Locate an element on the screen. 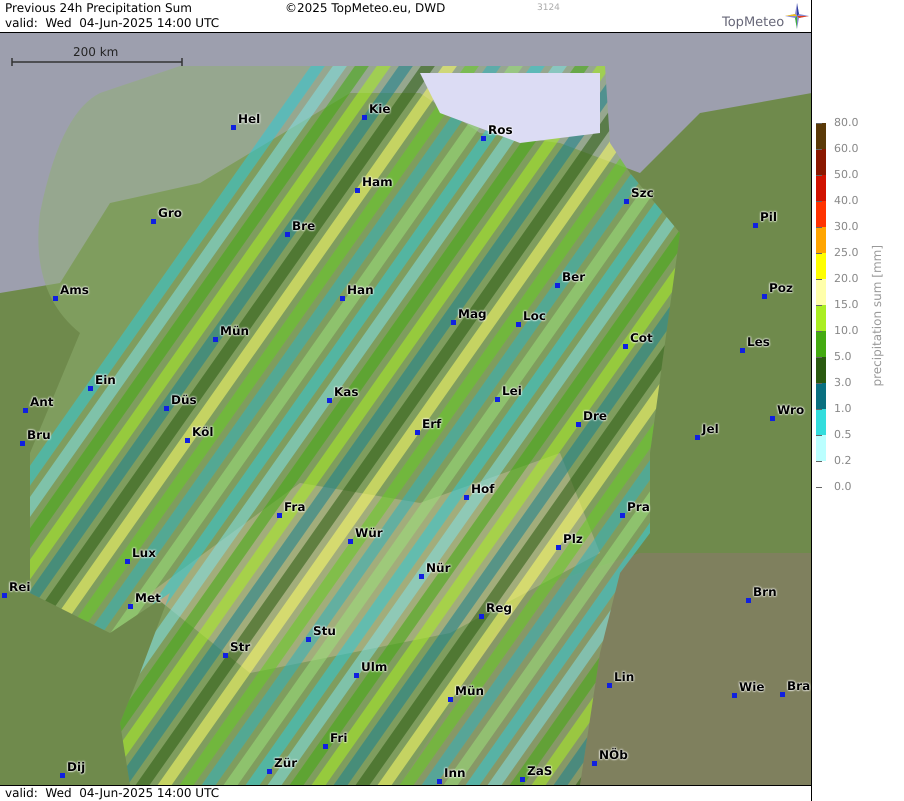 This screenshot has height=801, width=904. city-label: Köl is located at coordinates (203, 432).